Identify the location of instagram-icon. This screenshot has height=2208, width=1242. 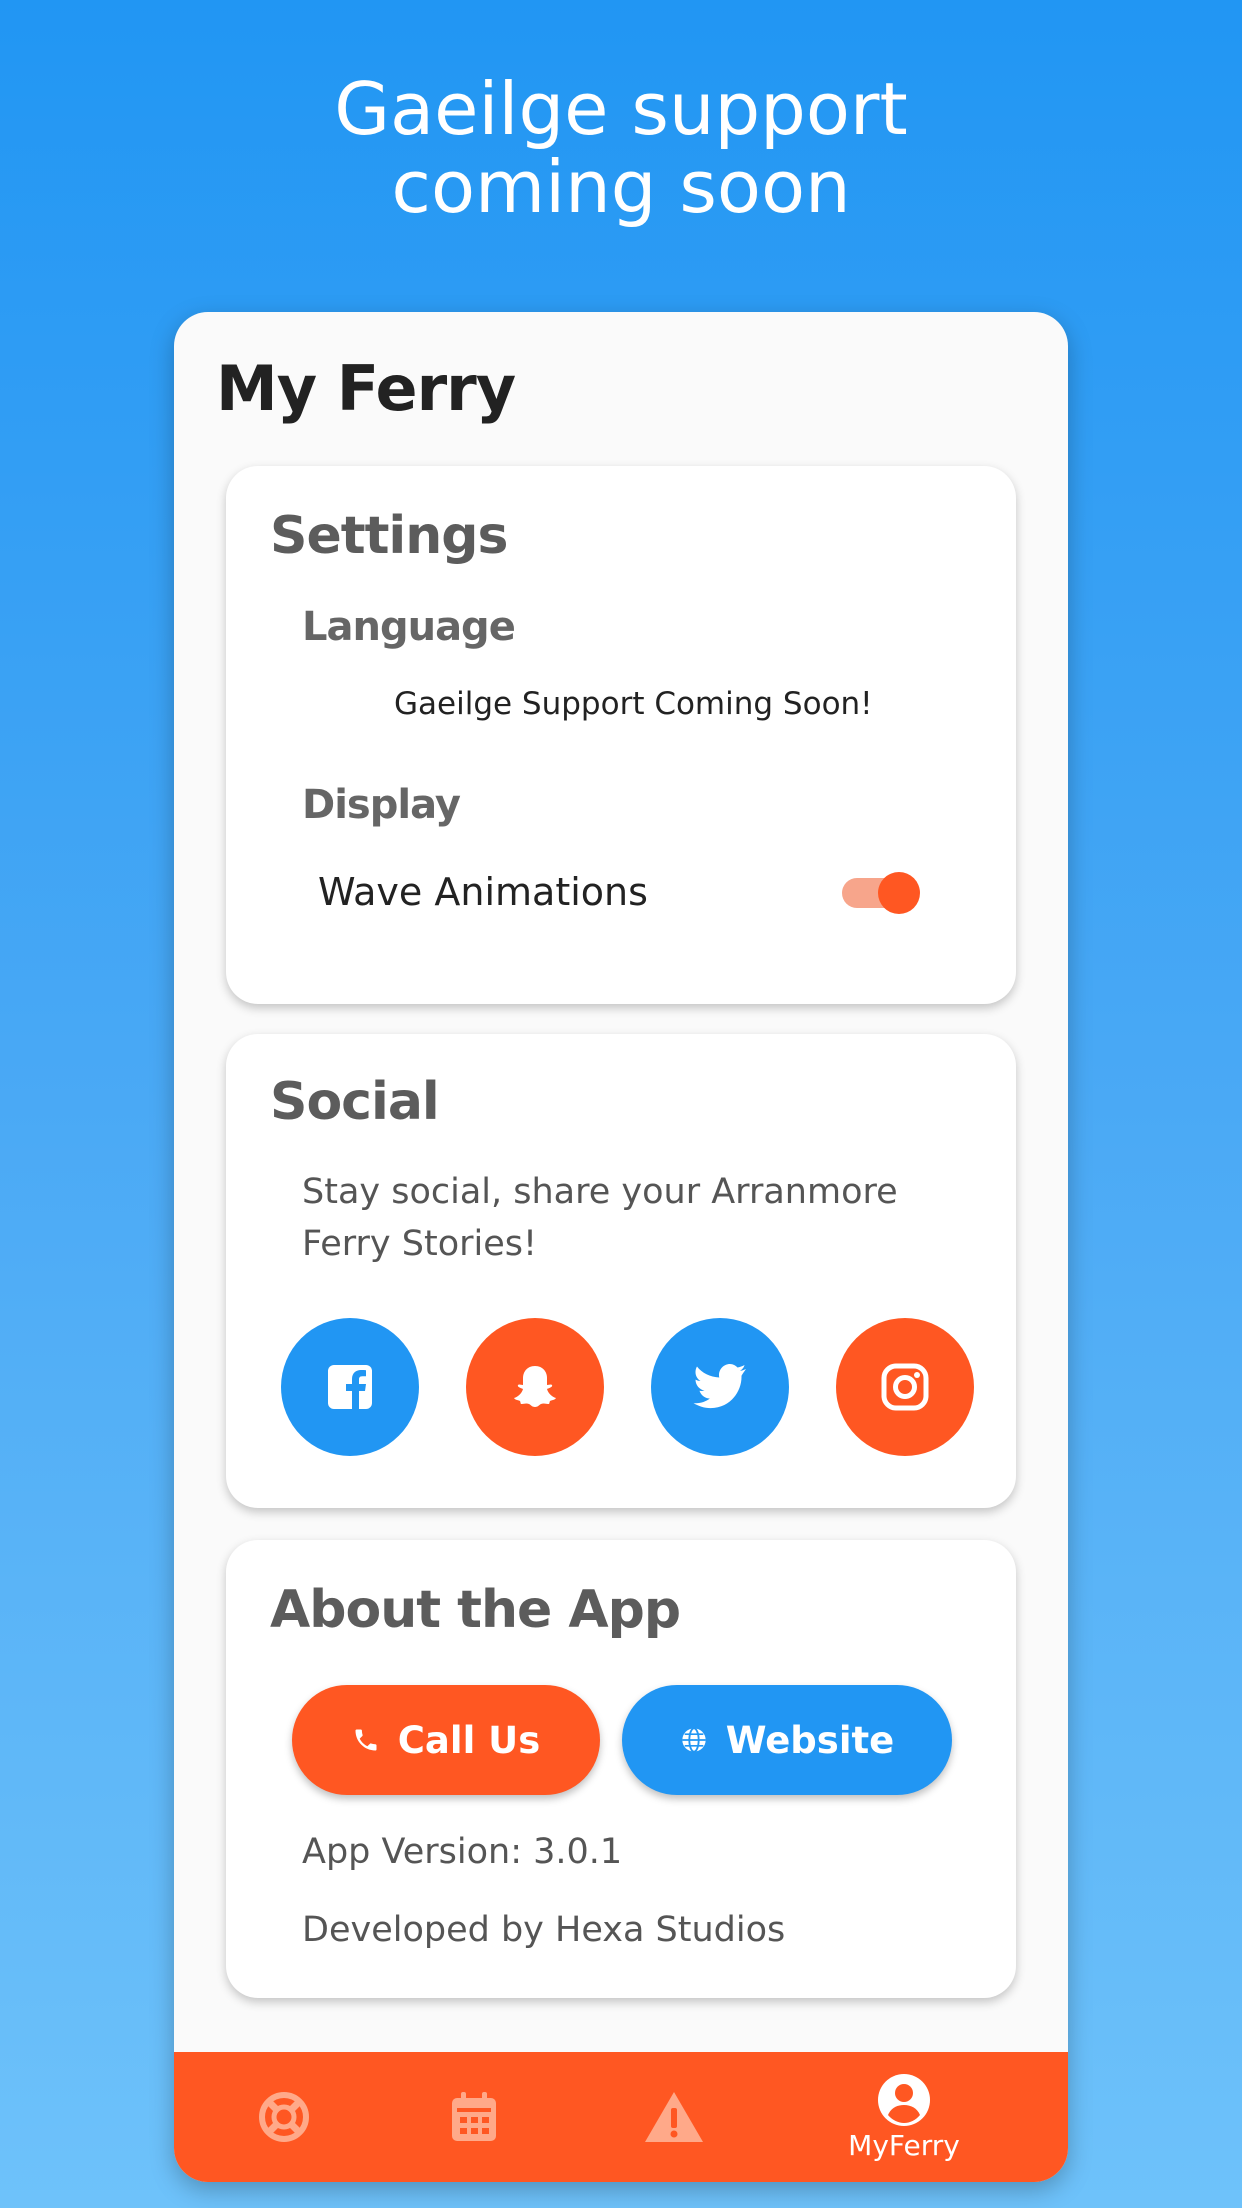
(905, 1387).